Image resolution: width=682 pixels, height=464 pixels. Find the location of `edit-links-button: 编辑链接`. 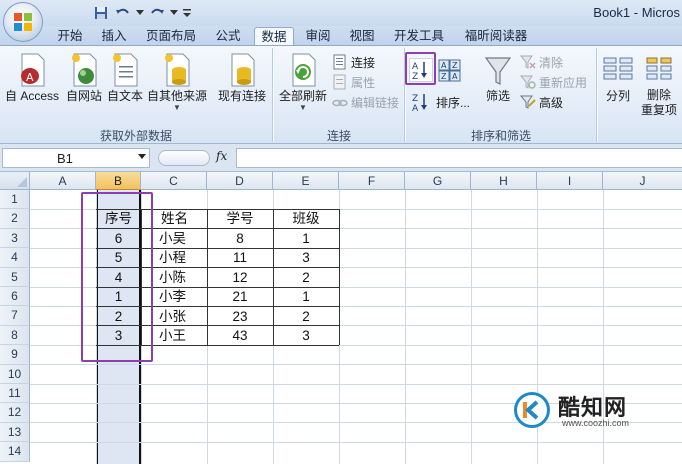

edit-links-button: 编辑链接 is located at coordinates (365, 102).